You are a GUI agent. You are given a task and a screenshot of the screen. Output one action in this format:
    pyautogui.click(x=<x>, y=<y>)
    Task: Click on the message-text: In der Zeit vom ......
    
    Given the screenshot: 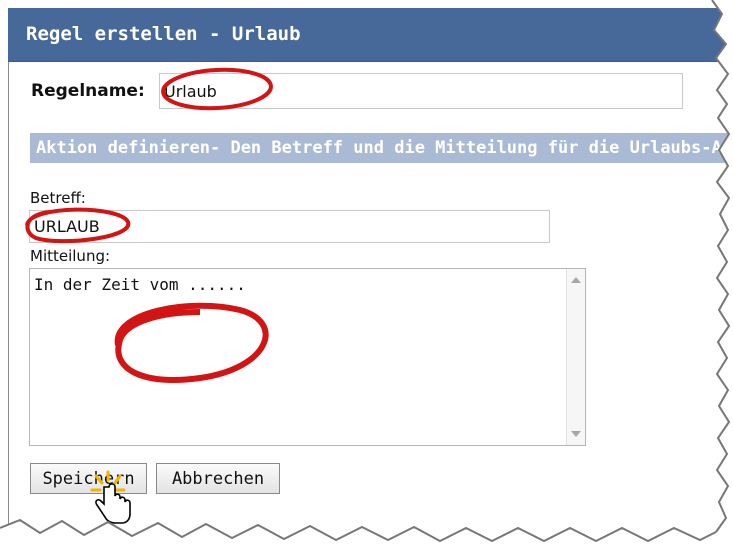 What is the action you would take?
    pyautogui.click(x=140, y=284)
    